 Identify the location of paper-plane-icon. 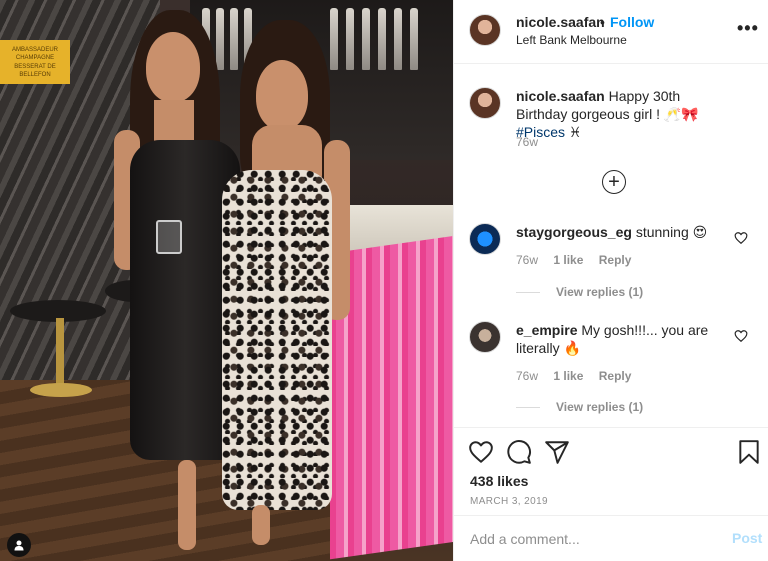
(557, 452).